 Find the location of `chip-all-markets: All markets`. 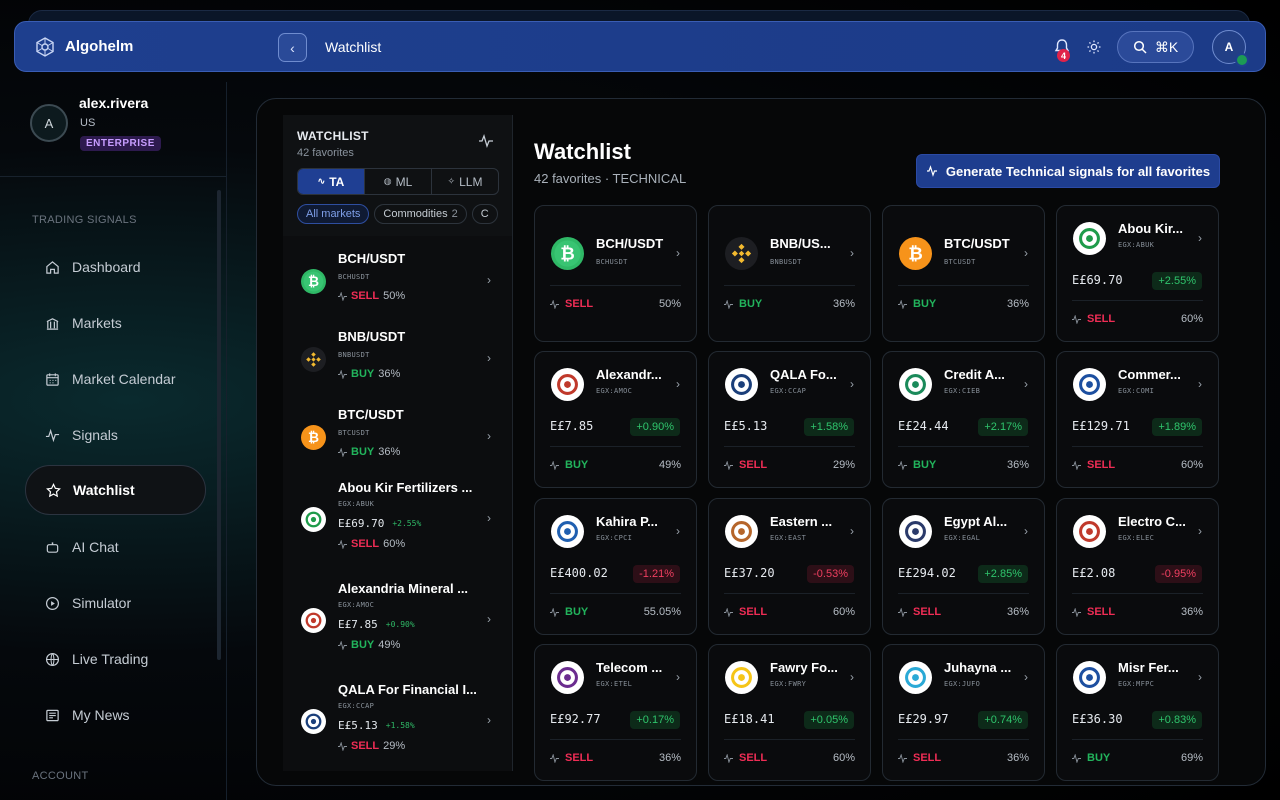

chip-all-markets: All markets is located at coordinates (333, 214).